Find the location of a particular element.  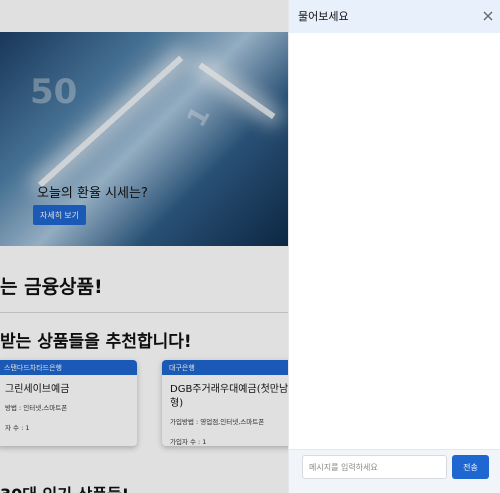

send-button: 전송 is located at coordinates (470, 467).